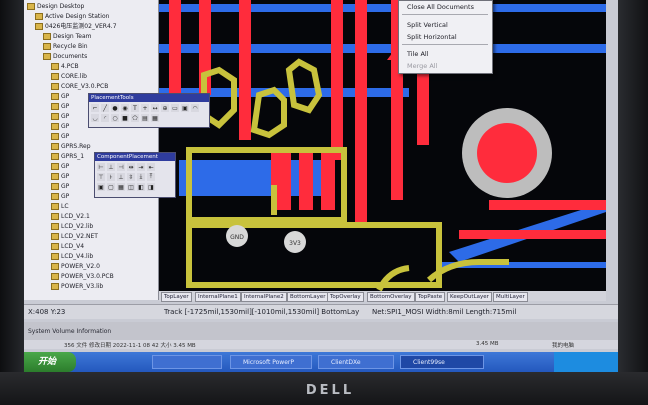  What do you see at coordinates (55, 6) in the screenshot?
I see `tree-item: Design Desktop` at bounding box center [55, 6].